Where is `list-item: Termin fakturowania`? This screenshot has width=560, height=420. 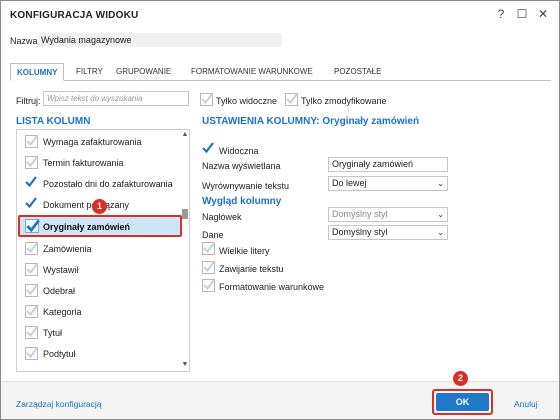 list-item: Termin fakturowania is located at coordinates (99, 162).